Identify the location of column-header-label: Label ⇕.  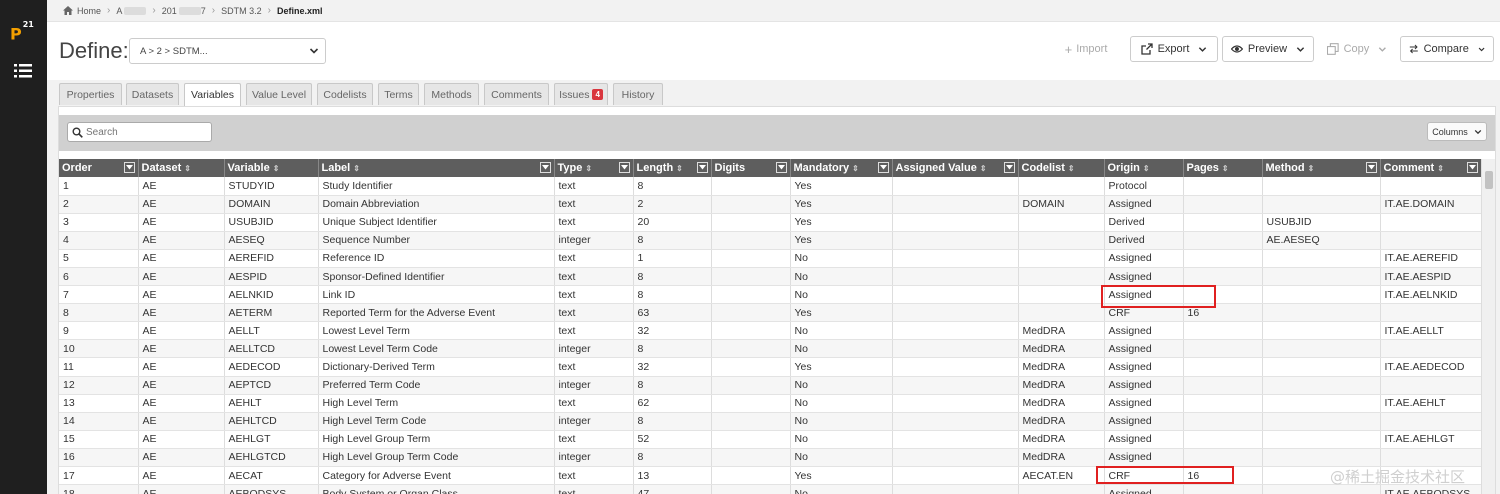
(436, 168).